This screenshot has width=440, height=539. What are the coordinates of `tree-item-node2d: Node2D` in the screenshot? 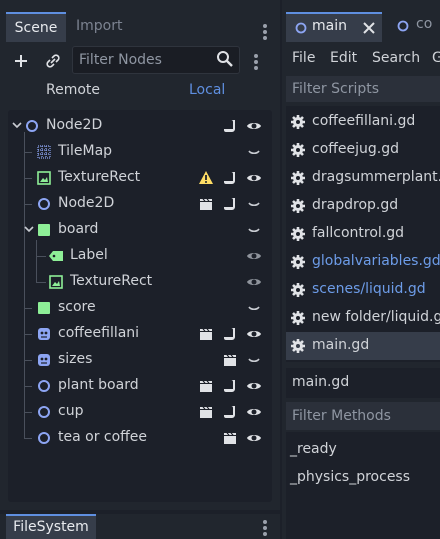 It's located at (140, 204).